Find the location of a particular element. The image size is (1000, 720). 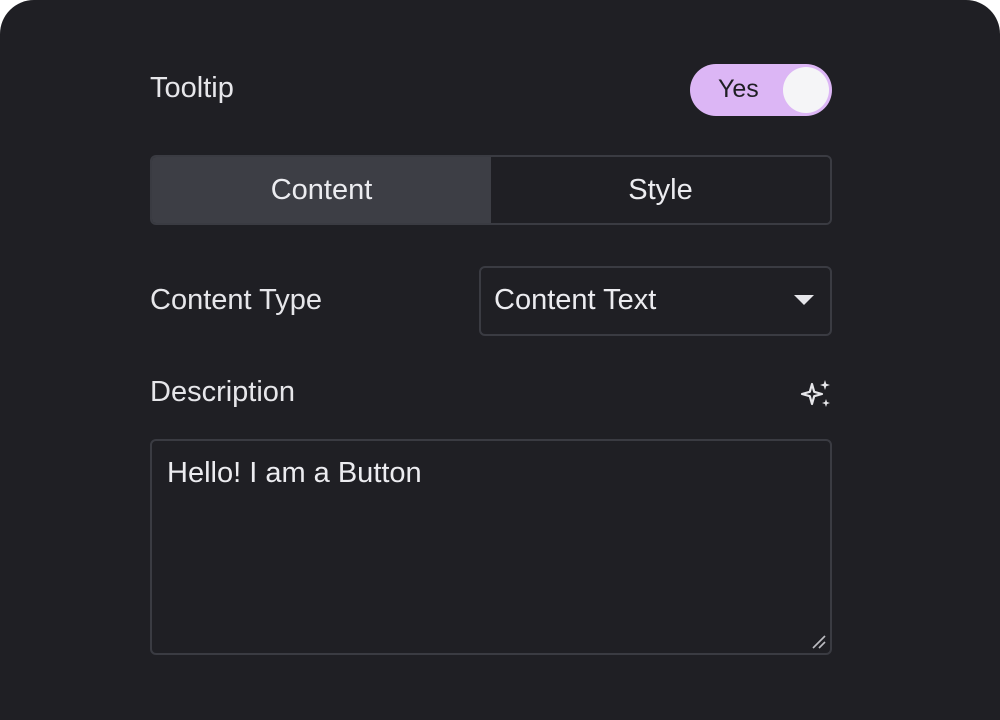

content-type-row: Content Type Content Text is located at coordinates (491, 301).